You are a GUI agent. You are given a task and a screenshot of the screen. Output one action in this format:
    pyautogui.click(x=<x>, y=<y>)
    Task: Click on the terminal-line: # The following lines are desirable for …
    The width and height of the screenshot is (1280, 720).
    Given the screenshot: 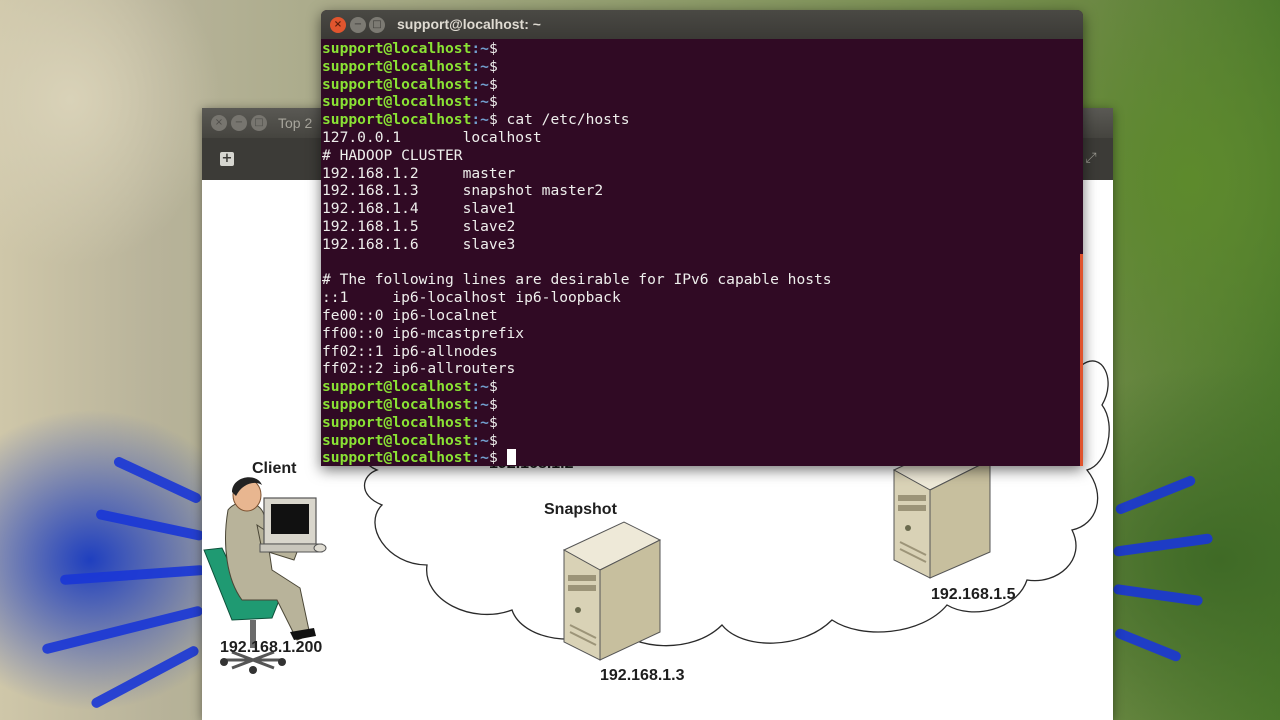 What is the action you would take?
    pyautogui.click(x=699, y=280)
    